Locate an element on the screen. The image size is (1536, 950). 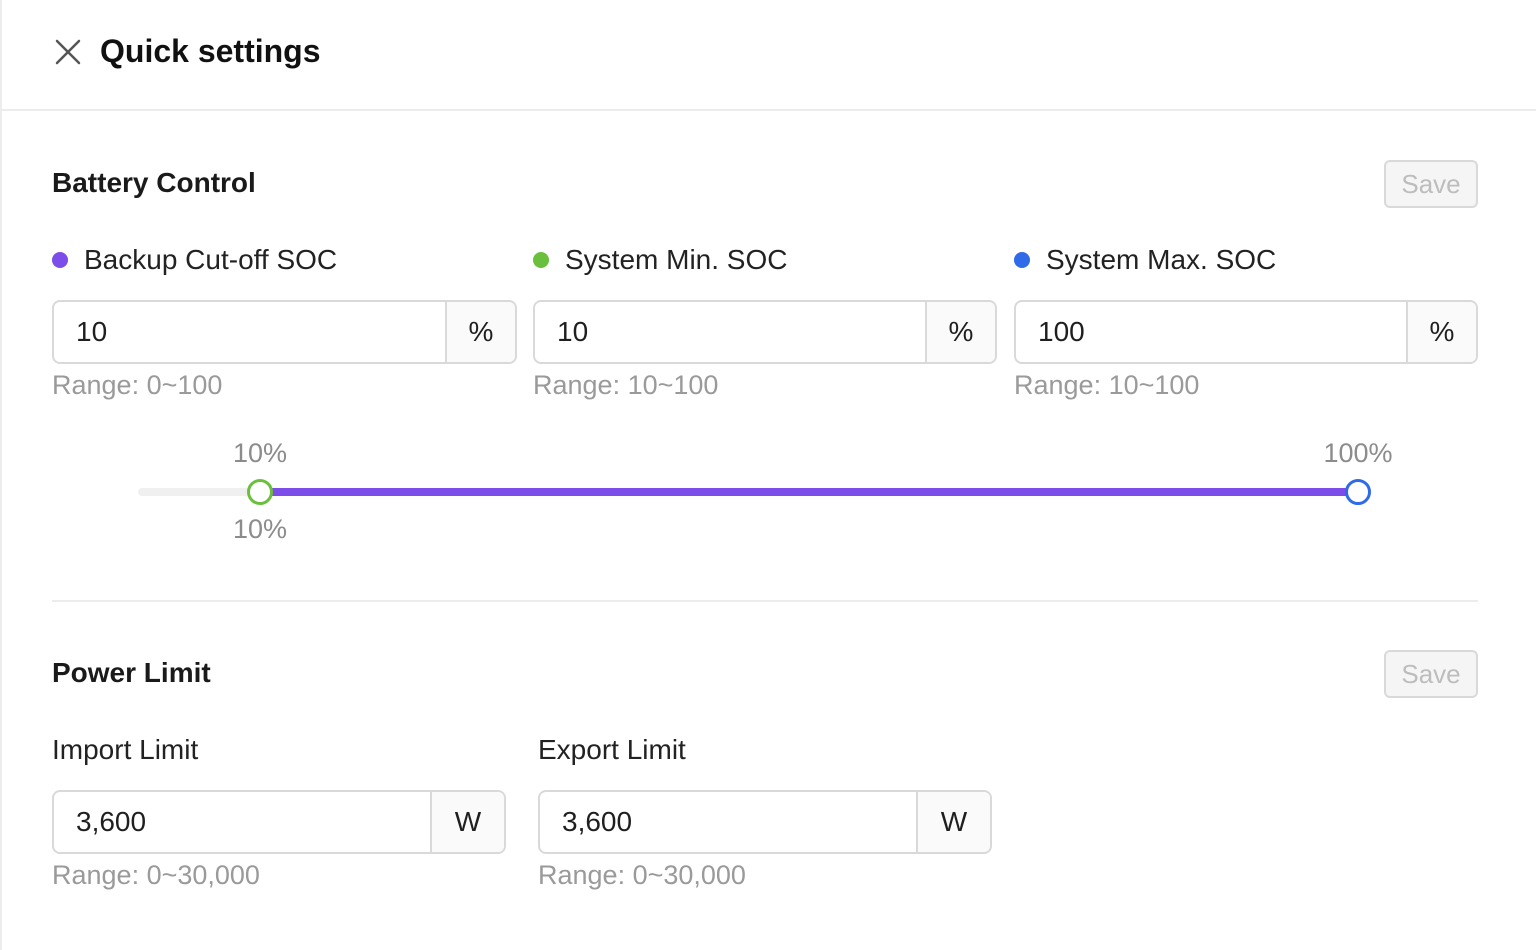
section-divider is located at coordinates (765, 601).